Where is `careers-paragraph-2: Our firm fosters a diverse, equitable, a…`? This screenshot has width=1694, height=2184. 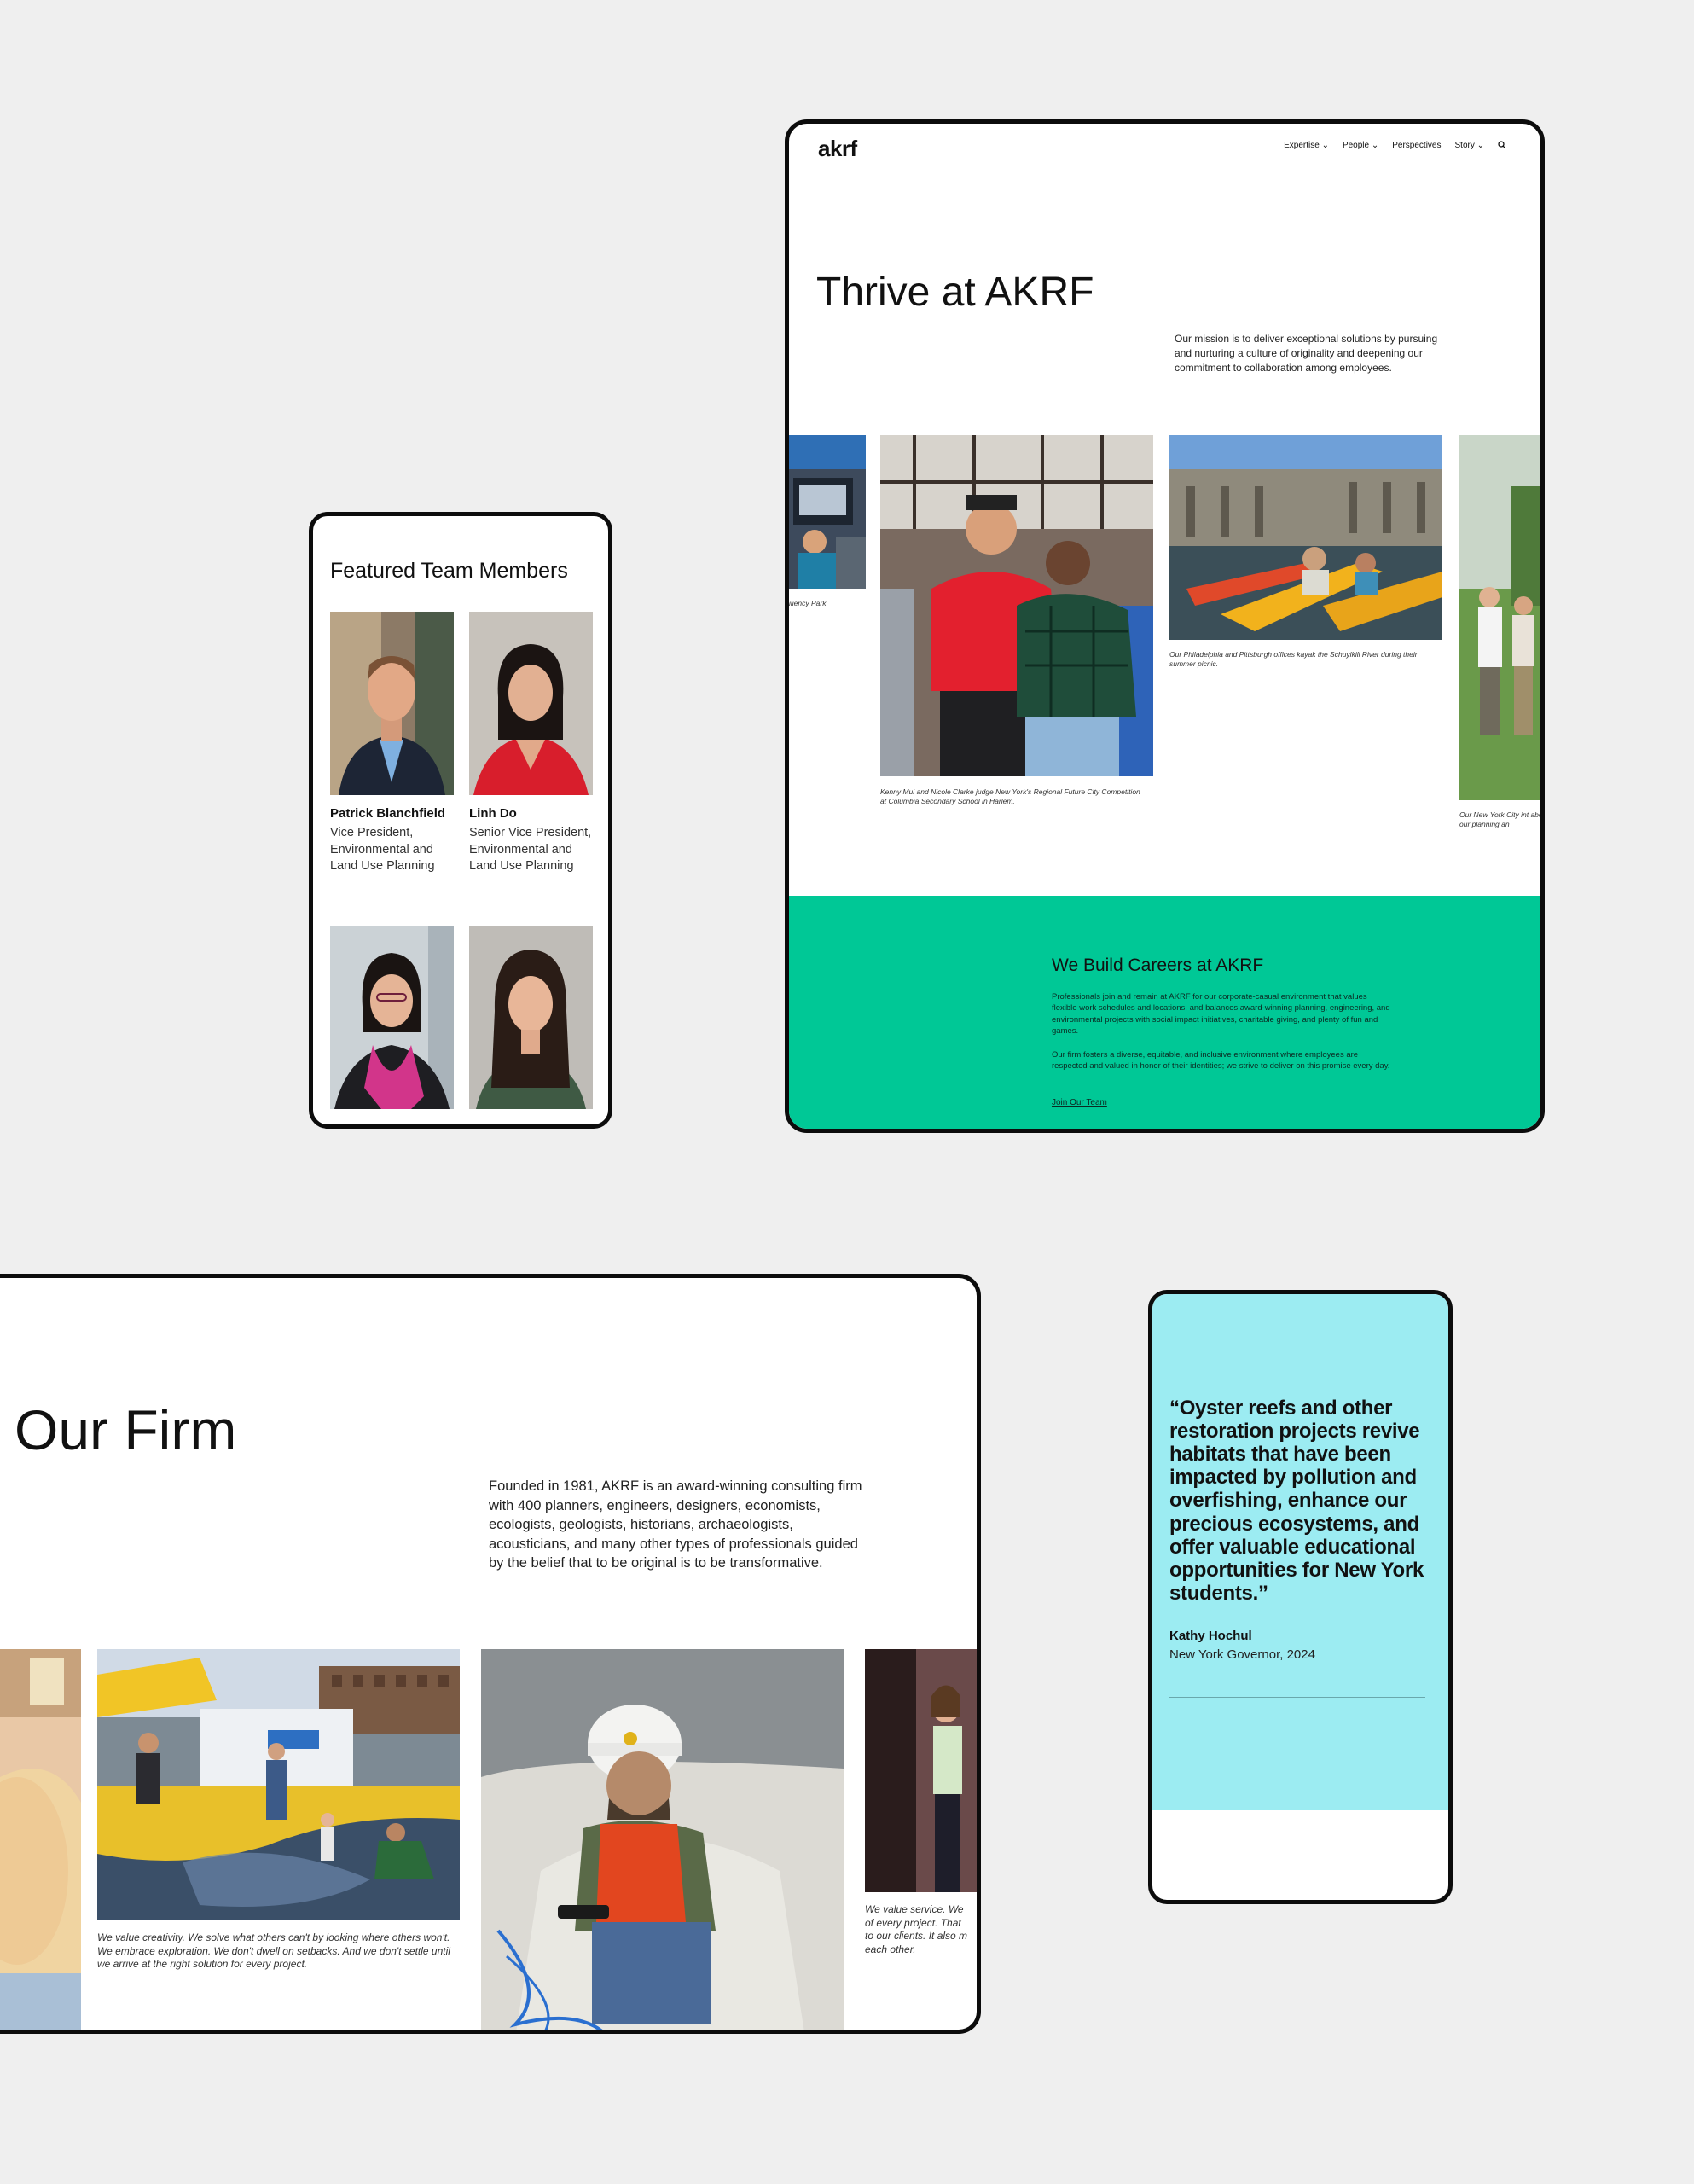
careers-paragraph-2: Our firm fosters a diverse, equitable, a… is located at coordinates (1221, 1061).